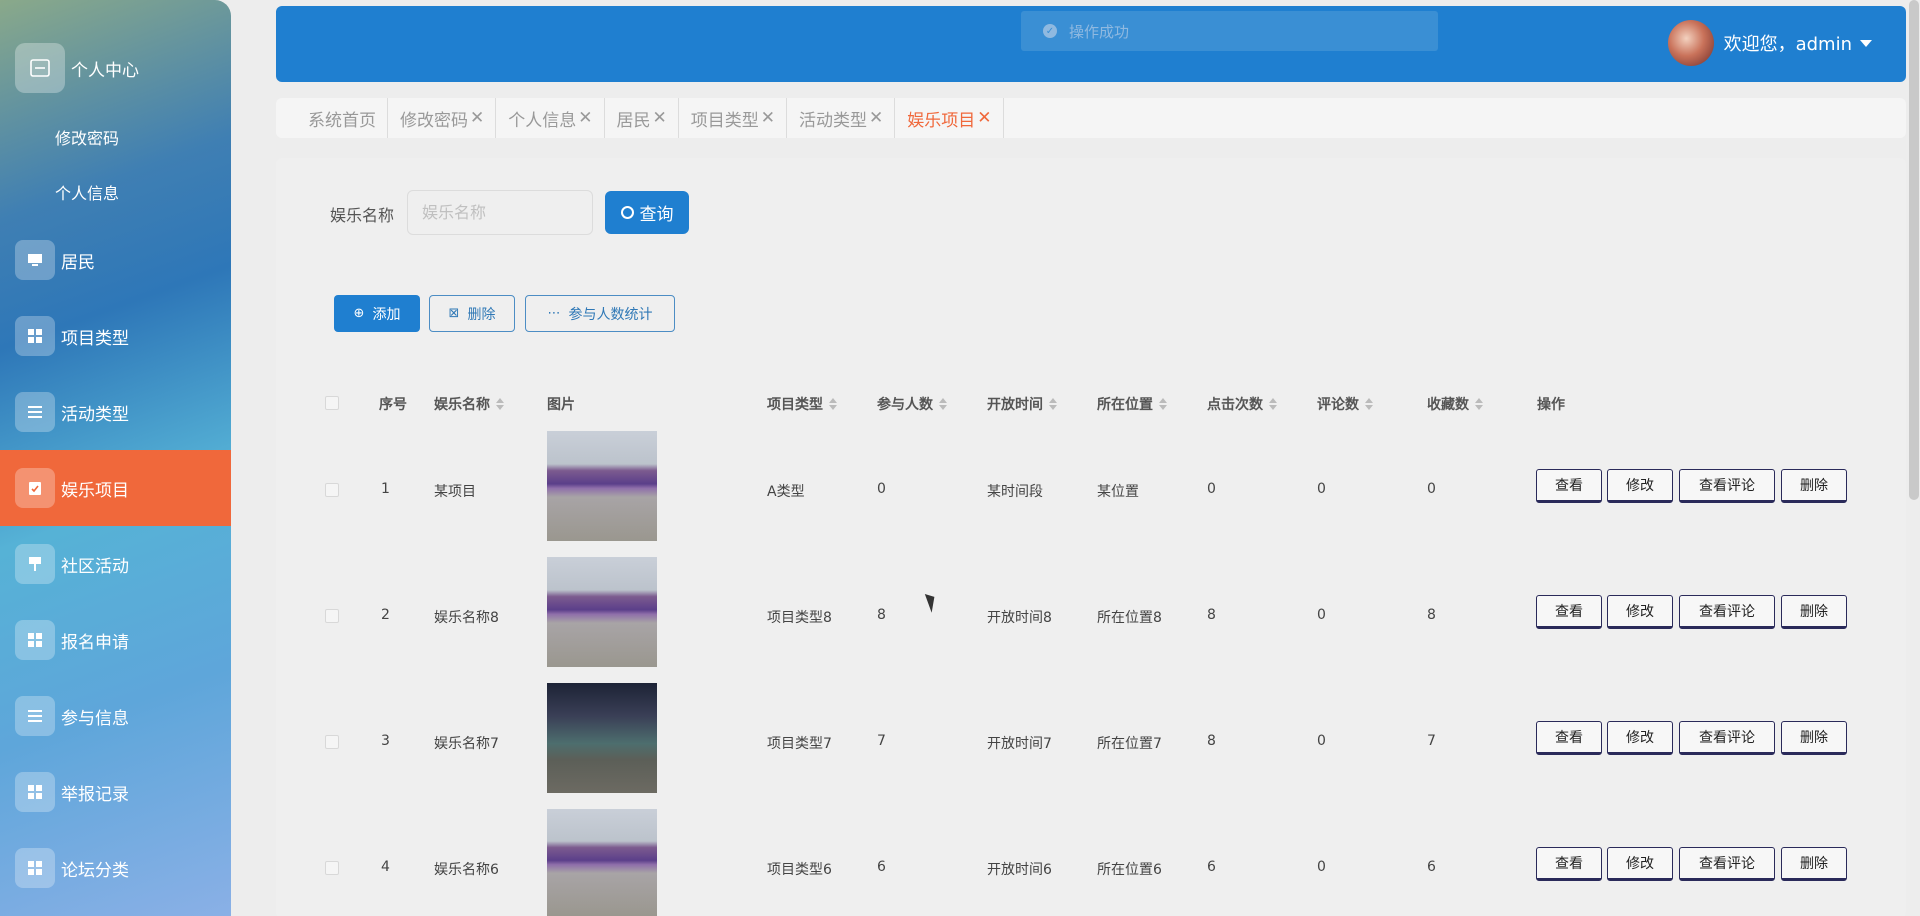 This screenshot has height=916, width=1920. Describe the element at coordinates (1022, 404) in the screenshot. I see `column-header-open-time: 开放时间` at that location.